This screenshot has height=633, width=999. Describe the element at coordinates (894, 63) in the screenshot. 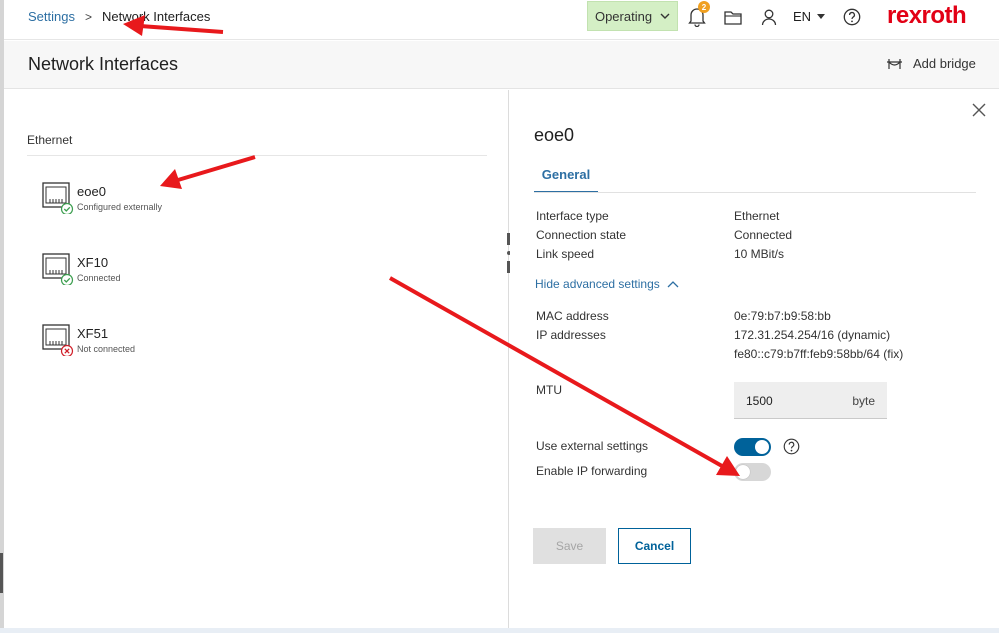

I see `bridge-icon` at that location.